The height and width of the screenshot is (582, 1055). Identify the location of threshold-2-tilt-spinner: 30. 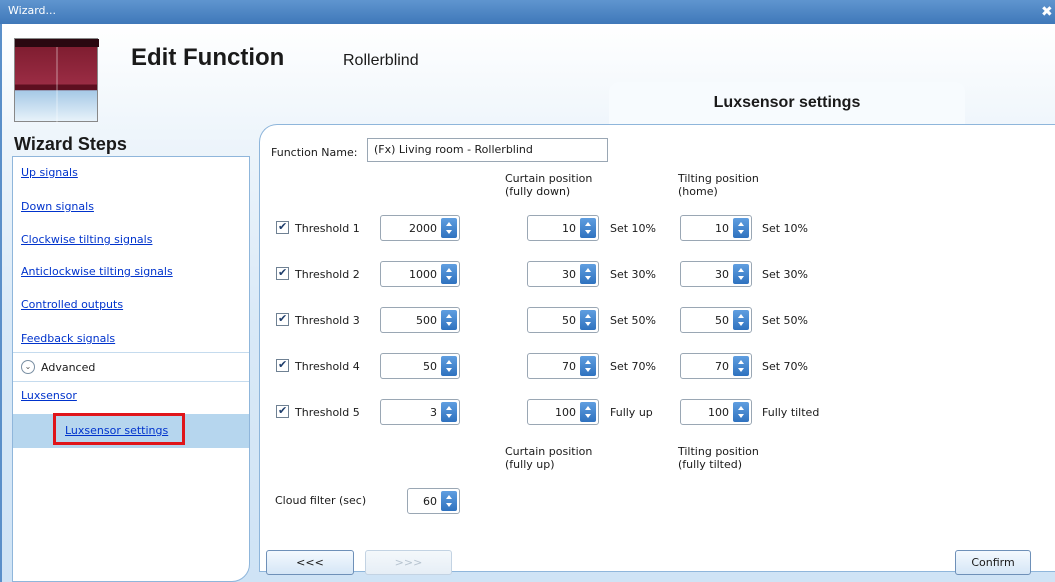
(716, 274).